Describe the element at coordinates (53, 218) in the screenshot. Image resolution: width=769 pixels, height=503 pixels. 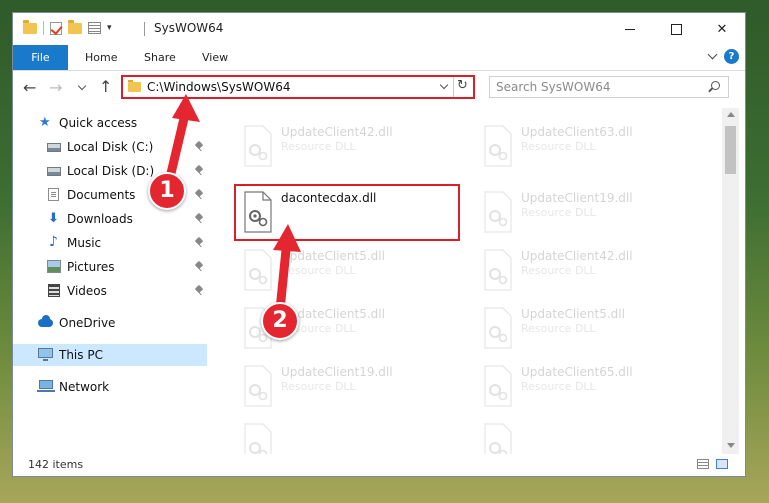
I see `downloads-icon: ⬇` at that location.